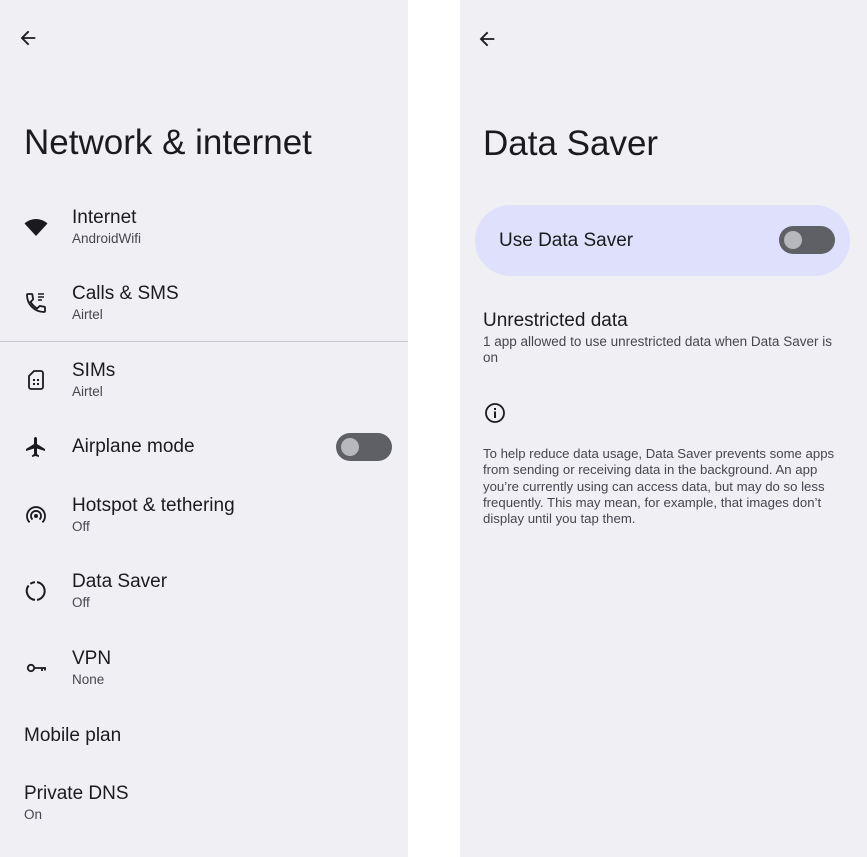 The width and height of the screenshot is (867, 857). What do you see at coordinates (495, 413) in the screenshot?
I see `info-icon` at bounding box center [495, 413].